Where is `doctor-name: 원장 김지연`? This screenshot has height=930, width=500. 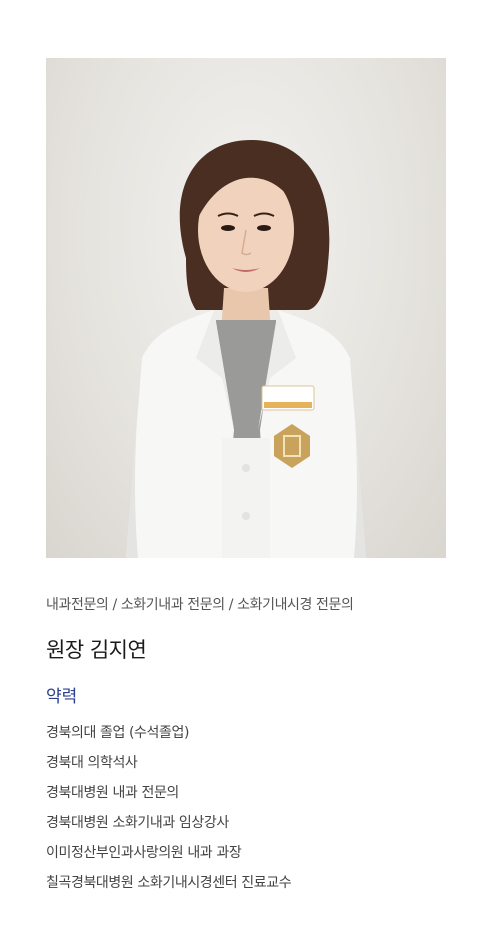
doctor-name: 원장 김지연 is located at coordinates (96, 650).